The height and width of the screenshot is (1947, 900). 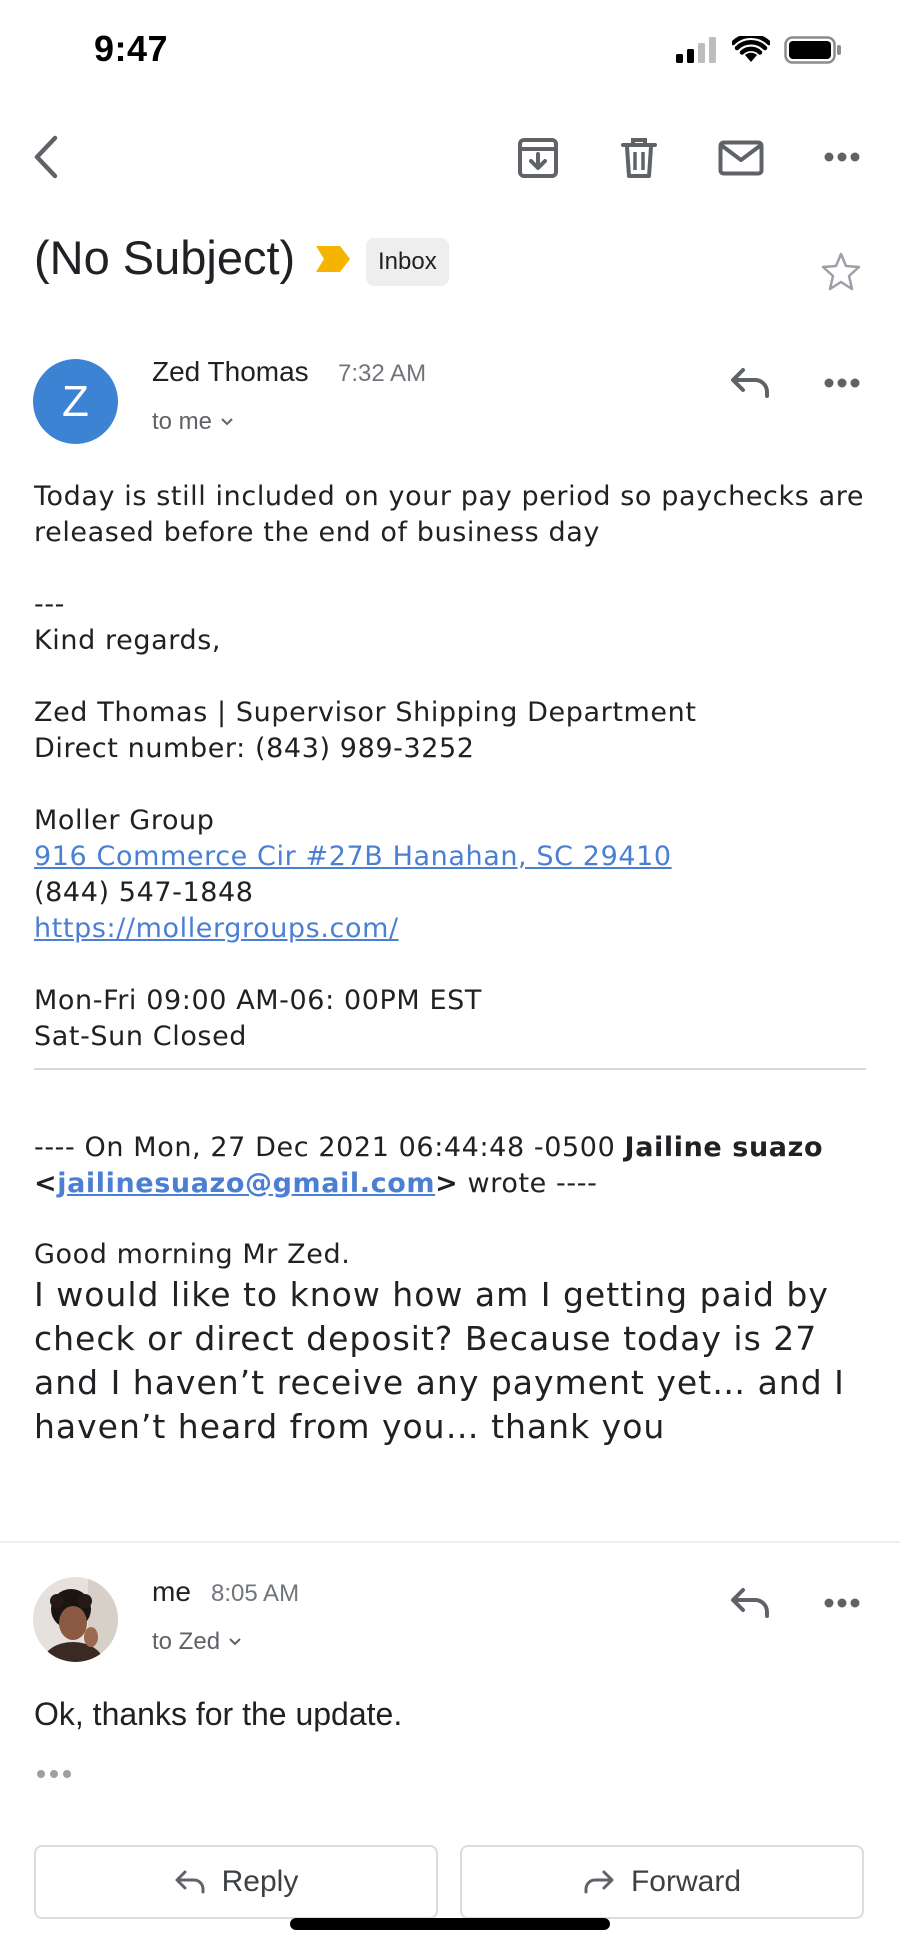 I want to click on status-time: 9:47, so click(x=131, y=48).